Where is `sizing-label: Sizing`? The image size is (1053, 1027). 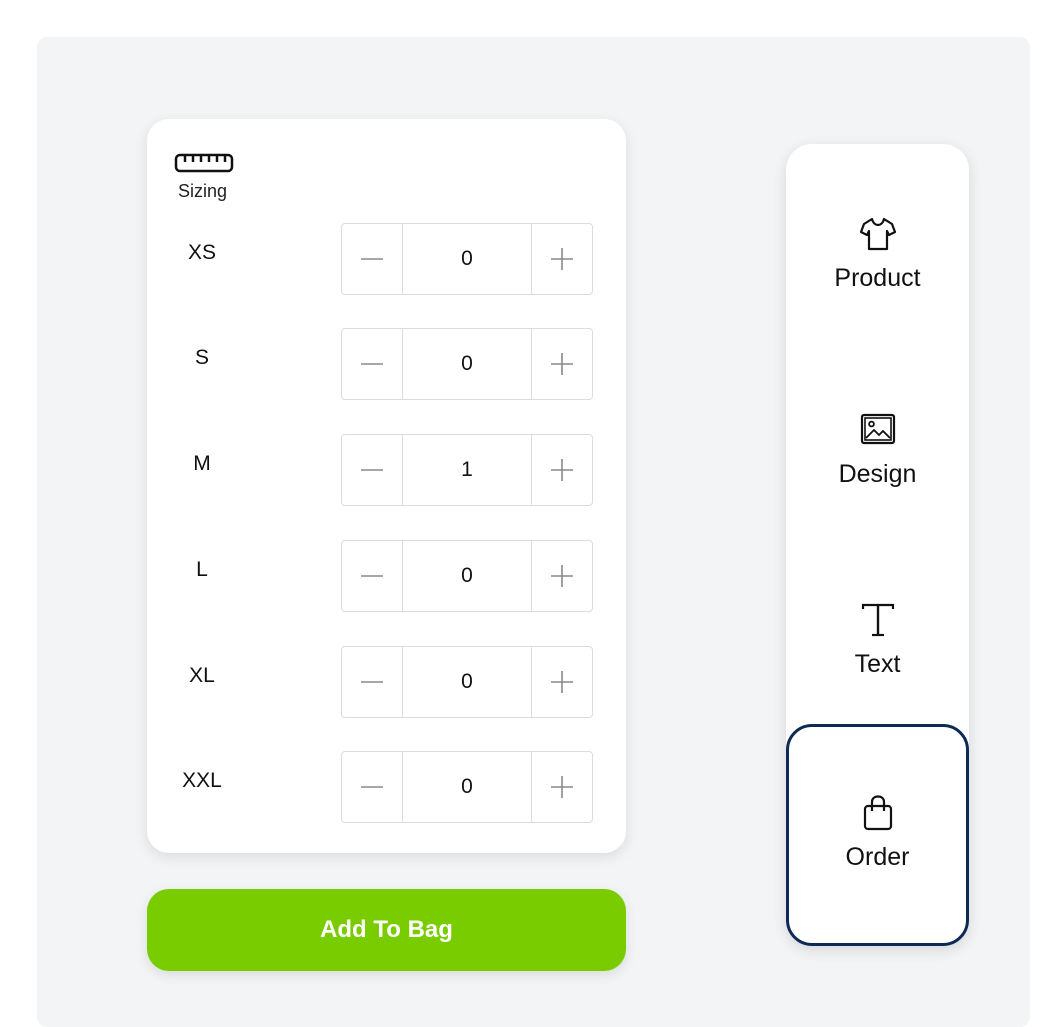 sizing-label: Sizing is located at coordinates (203, 191).